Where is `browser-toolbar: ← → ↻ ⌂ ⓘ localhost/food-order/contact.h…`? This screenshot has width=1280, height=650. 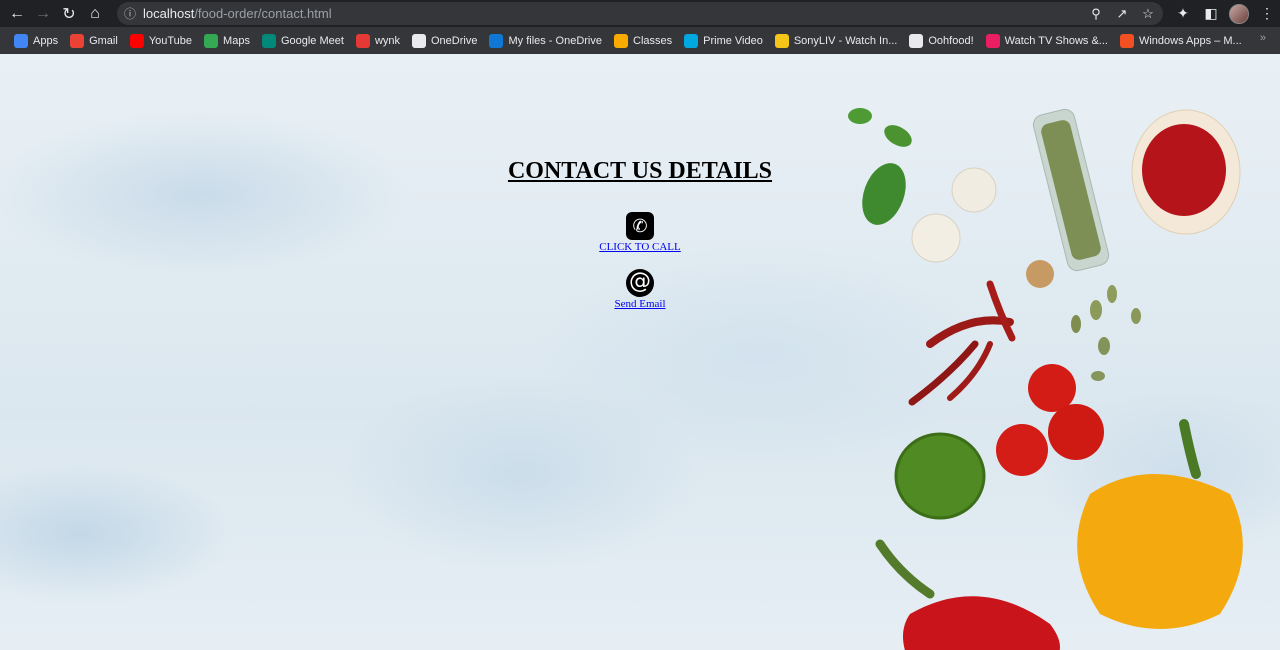
browser-toolbar: ← → ↻ ⌂ ⓘ localhost/food-order/contact.h… is located at coordinates (640, 13).